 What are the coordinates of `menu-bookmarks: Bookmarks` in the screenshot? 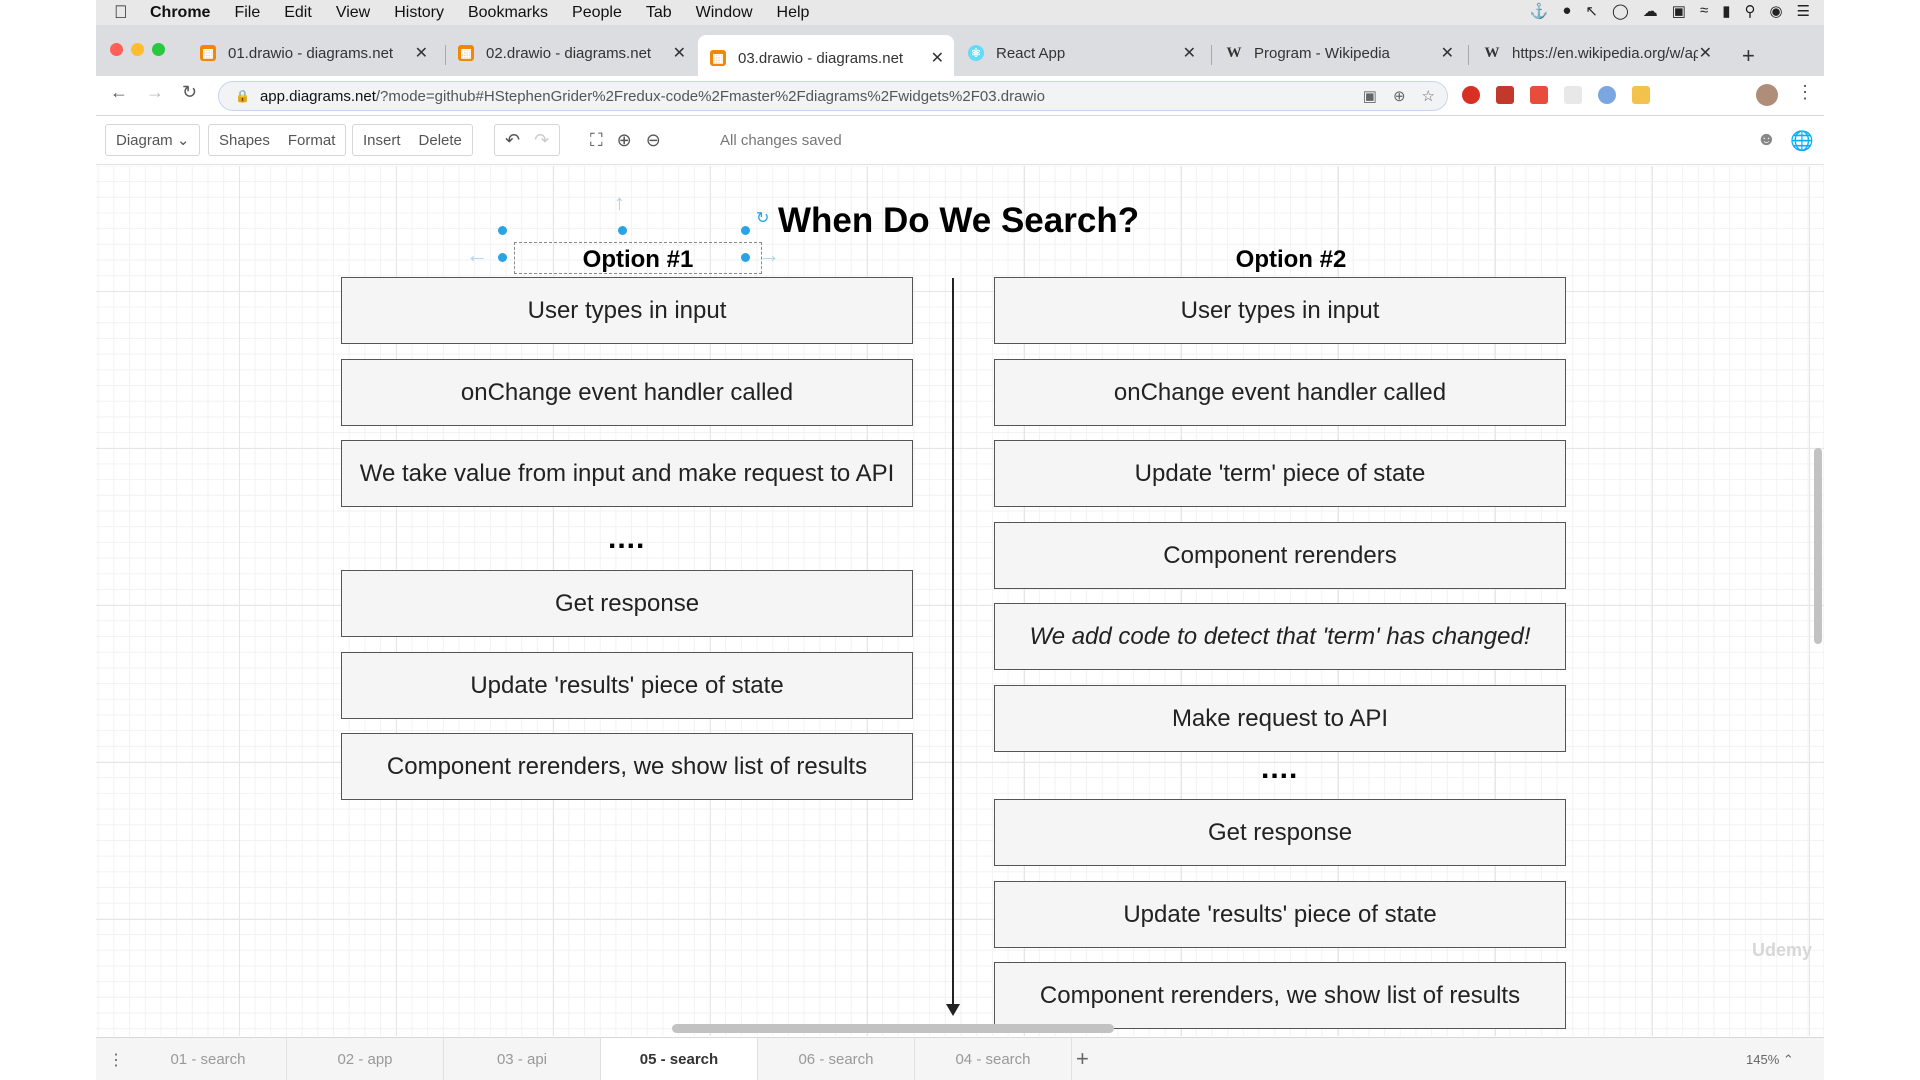 It's located at (508, 13).